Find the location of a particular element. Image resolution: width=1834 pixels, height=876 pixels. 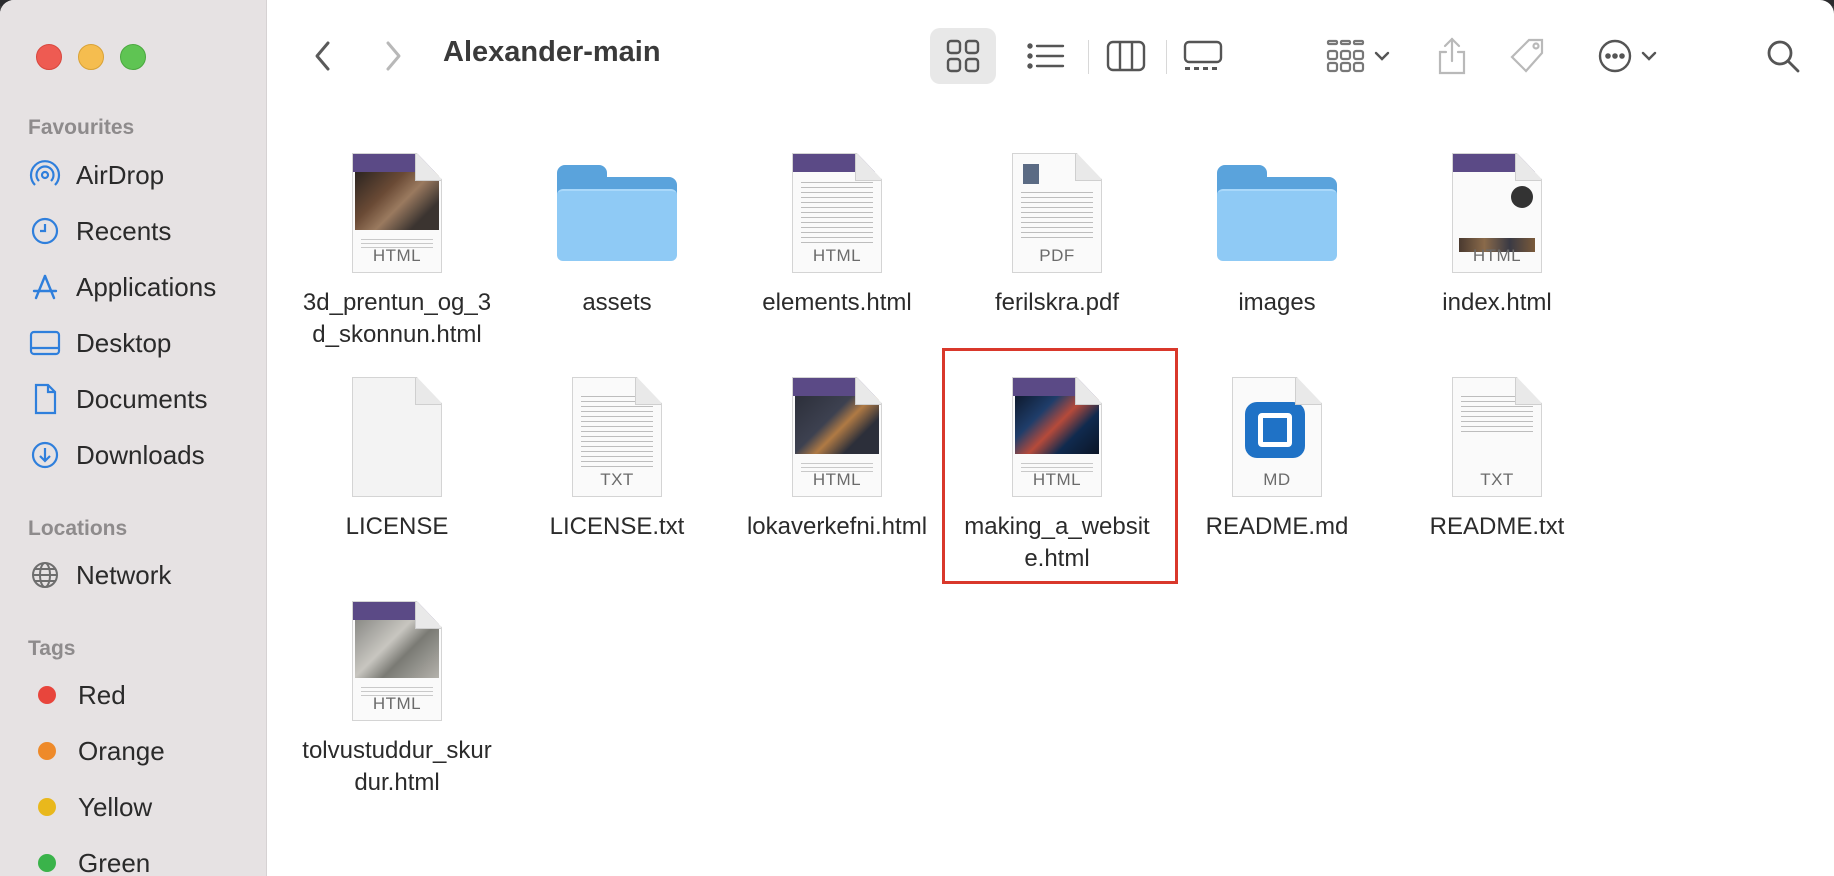

minimize-window-button is located at coordinates (91, 57).